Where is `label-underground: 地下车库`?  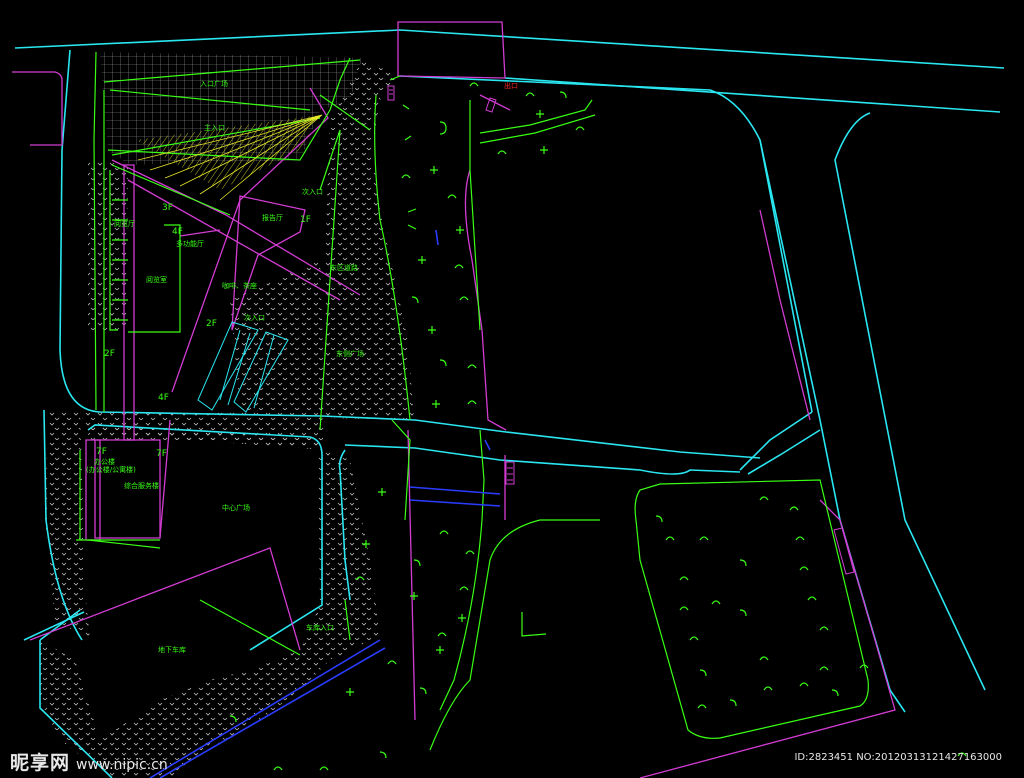
label-underground: 地下车库 is located at coordinates (172, 649).